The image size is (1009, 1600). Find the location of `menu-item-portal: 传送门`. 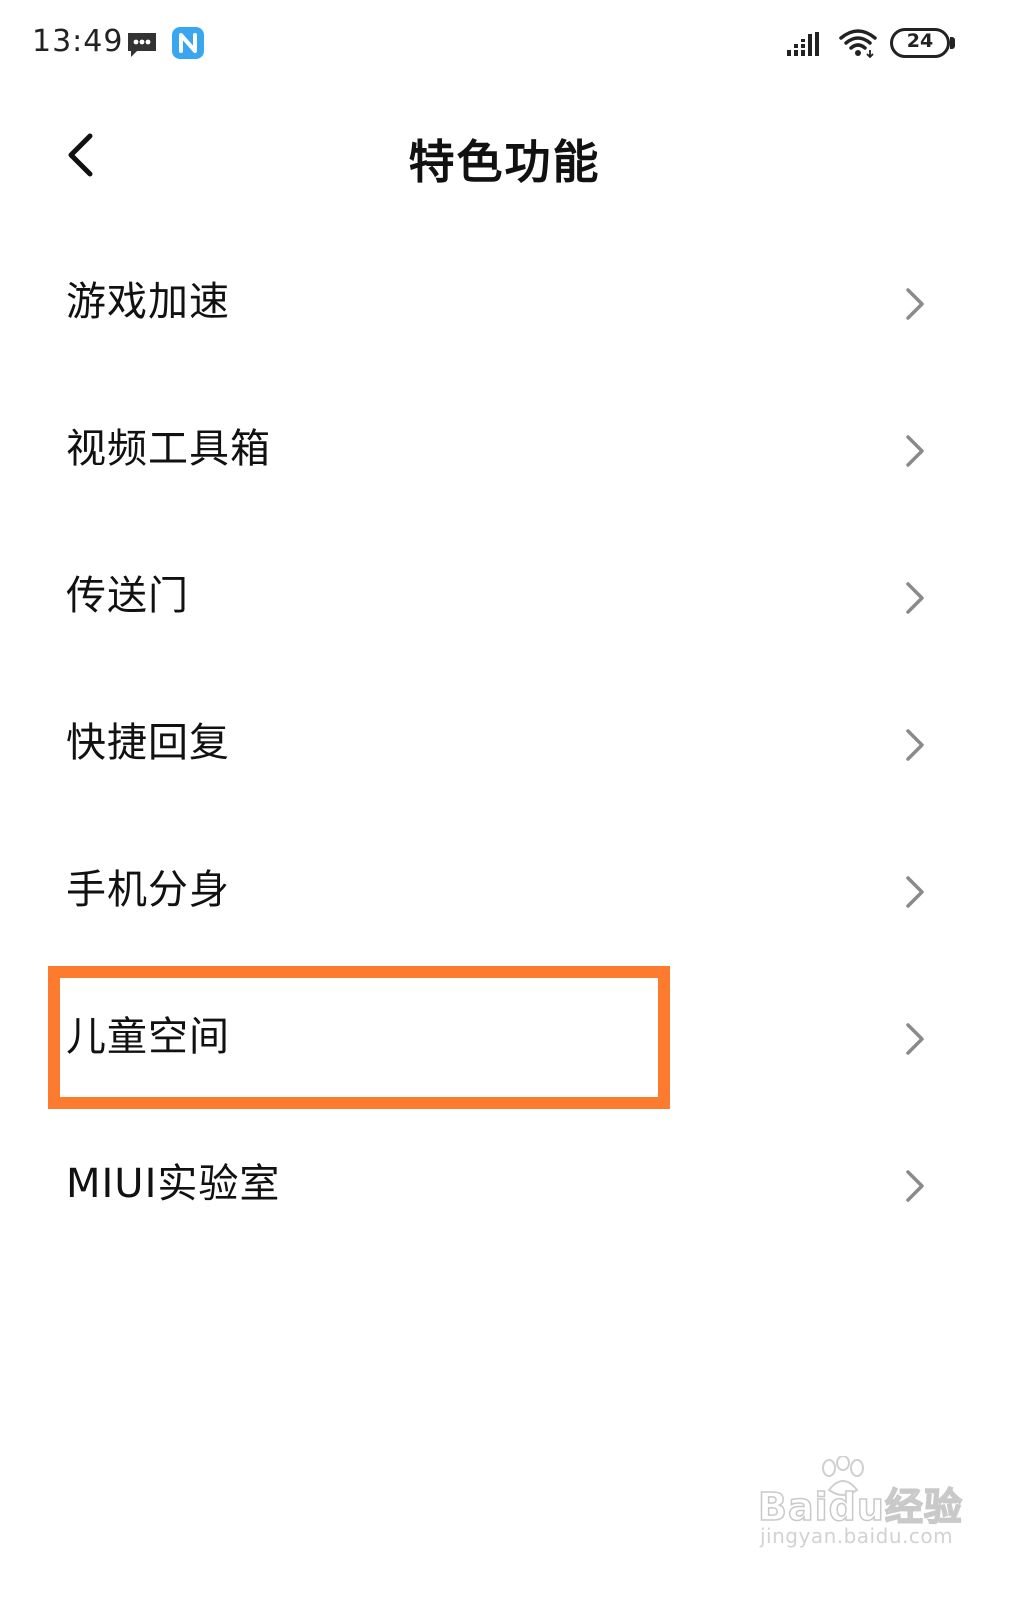

menu-item-portal: 传送门 is located at coordinates (504, 596).